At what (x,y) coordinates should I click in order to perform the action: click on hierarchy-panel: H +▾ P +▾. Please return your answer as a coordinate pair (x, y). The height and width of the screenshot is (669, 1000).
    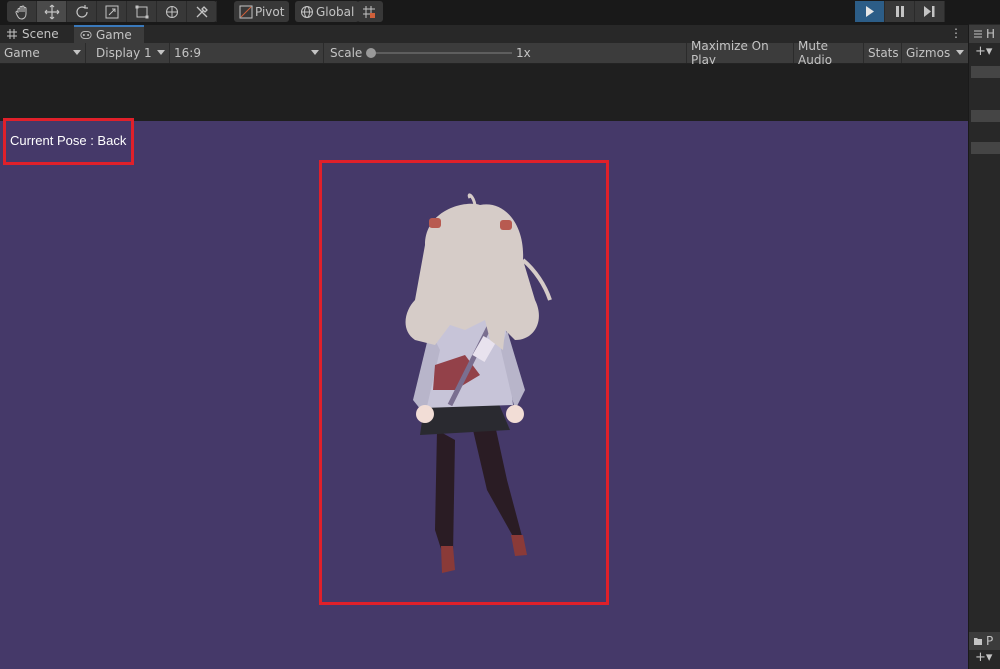
    Looking at the image, I should click on (984, 346).